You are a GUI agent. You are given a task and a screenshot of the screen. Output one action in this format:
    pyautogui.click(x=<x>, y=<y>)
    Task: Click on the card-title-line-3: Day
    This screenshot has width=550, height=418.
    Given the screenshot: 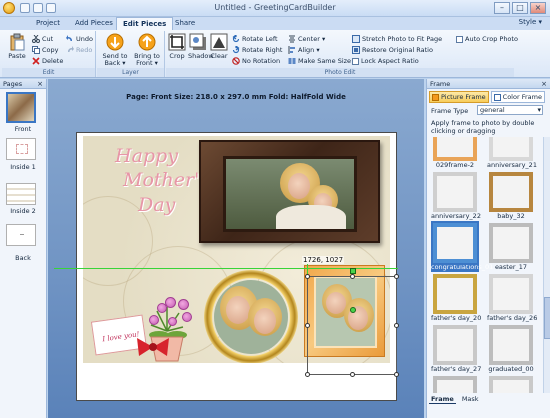 What is the action you would take?
    pyautogui.click(x=156, y=205)
    